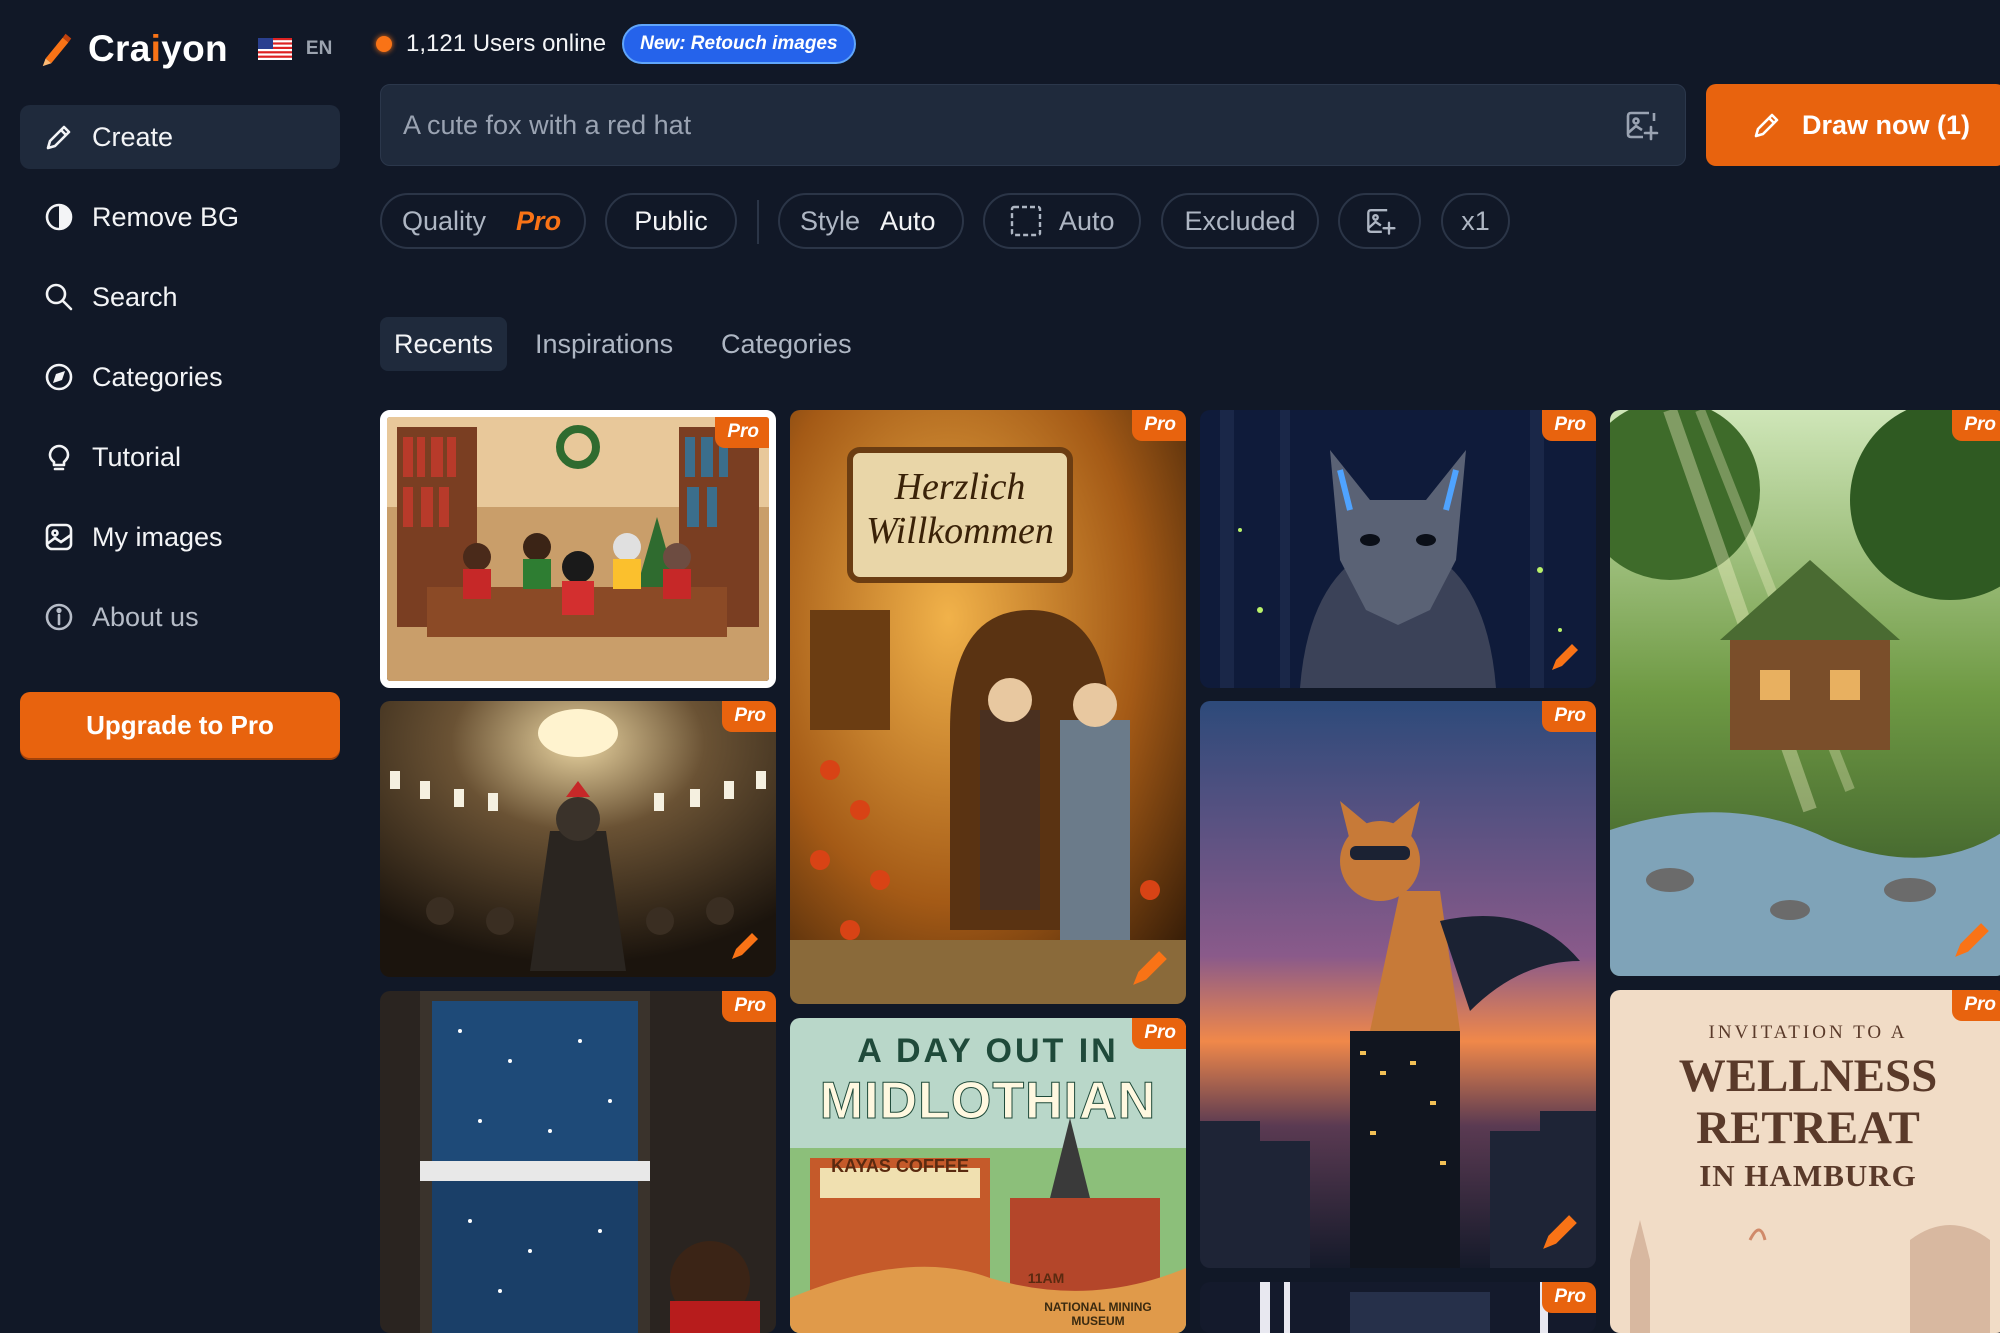 The width and height of the screenshot is (2000, 1333). Describe the element at coordinates (1808, 1076) in the screenshot. I see `invite-line-2: WELLNESS` at that location.